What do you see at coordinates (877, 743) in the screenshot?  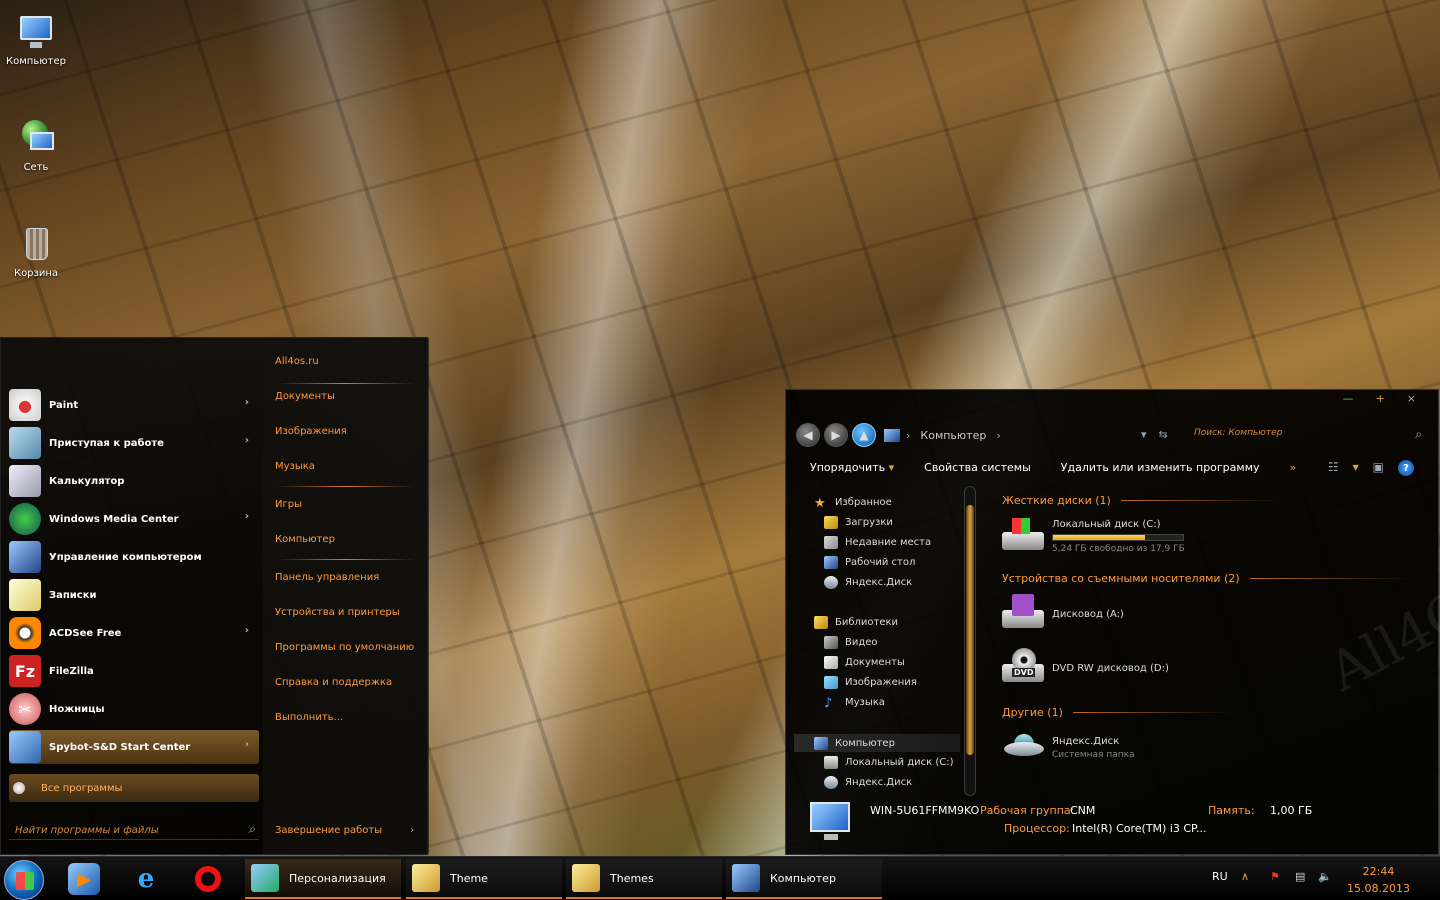 I see `nav-computer: Компьютер` at bounding box center [877, 743].